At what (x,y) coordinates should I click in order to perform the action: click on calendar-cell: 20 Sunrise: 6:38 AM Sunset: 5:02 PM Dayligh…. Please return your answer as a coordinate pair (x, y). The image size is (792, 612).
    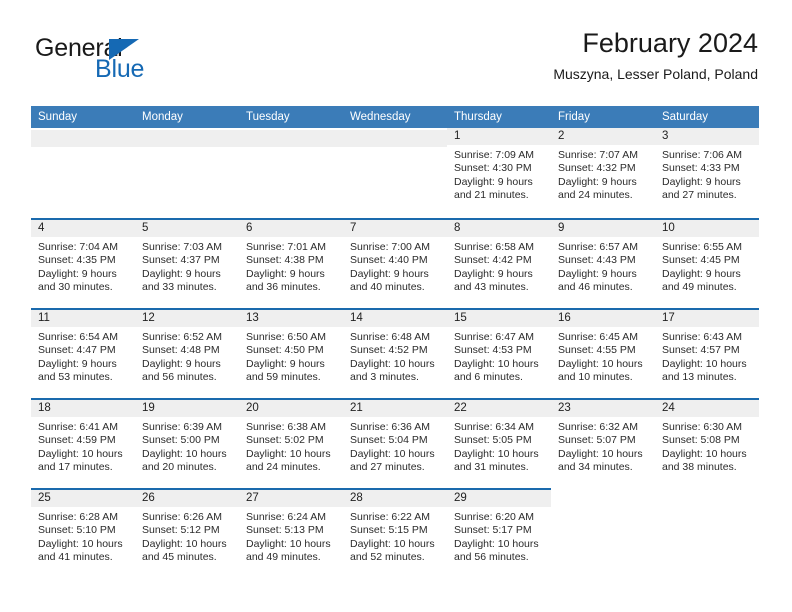
    Looking at the image, I should click on (291, 443).